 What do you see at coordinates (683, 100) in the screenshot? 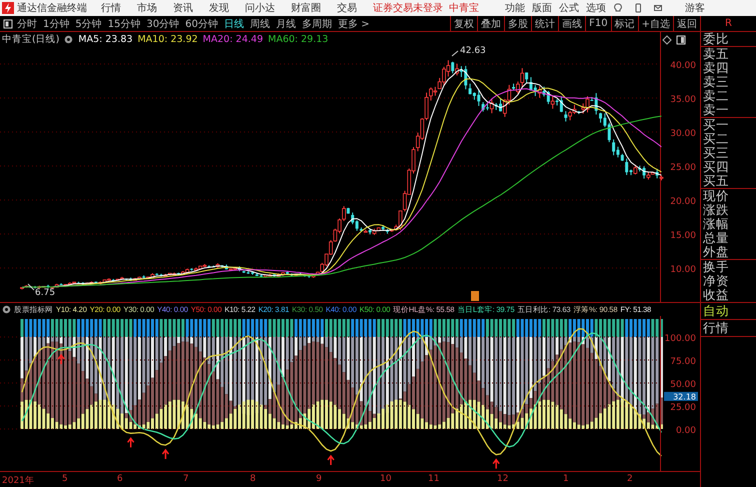
I see `price-axis-label: 35.00` at bounding box center [683, 100].